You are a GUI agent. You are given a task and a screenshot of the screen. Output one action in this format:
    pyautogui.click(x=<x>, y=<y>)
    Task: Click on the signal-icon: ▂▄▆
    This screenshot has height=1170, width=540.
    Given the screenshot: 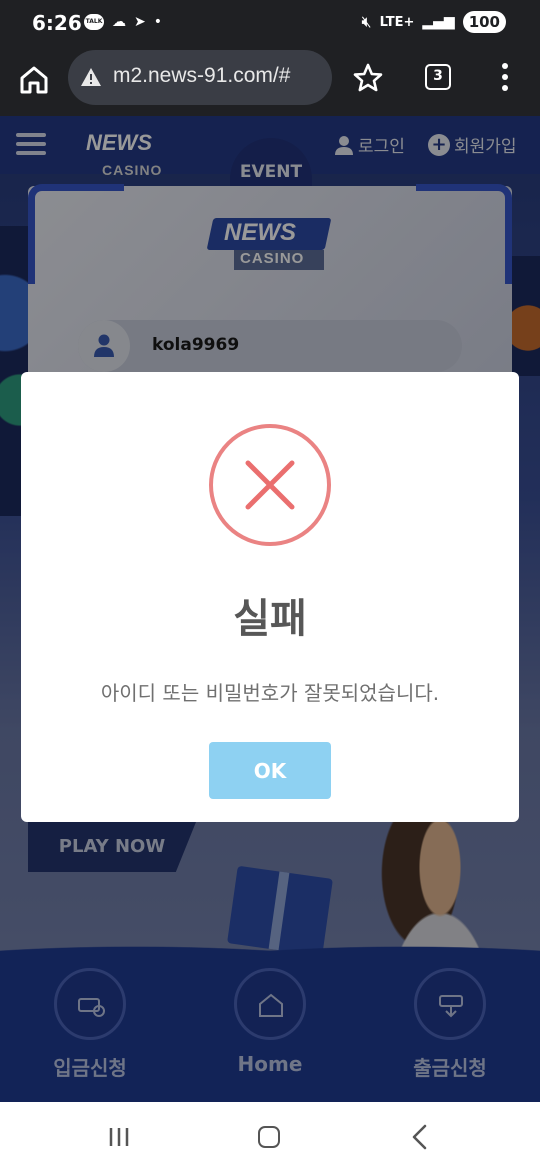 What is the action you would take?
    pyautogui.click(x=438, y=22)
    